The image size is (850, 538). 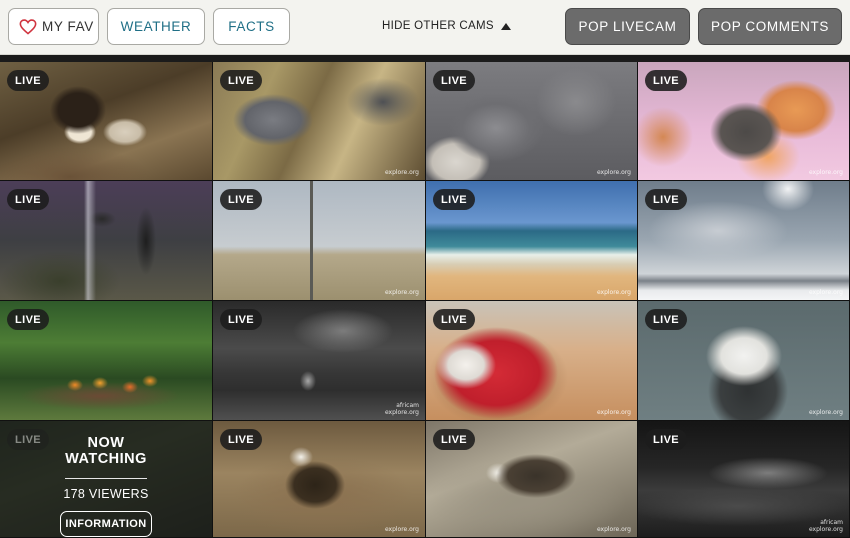 What do you see at coordinates (438, 26) in the screenshot?
I see `hide-other-cams-label: HIDE OTHER CAMS` at bounding box center [438, 26].